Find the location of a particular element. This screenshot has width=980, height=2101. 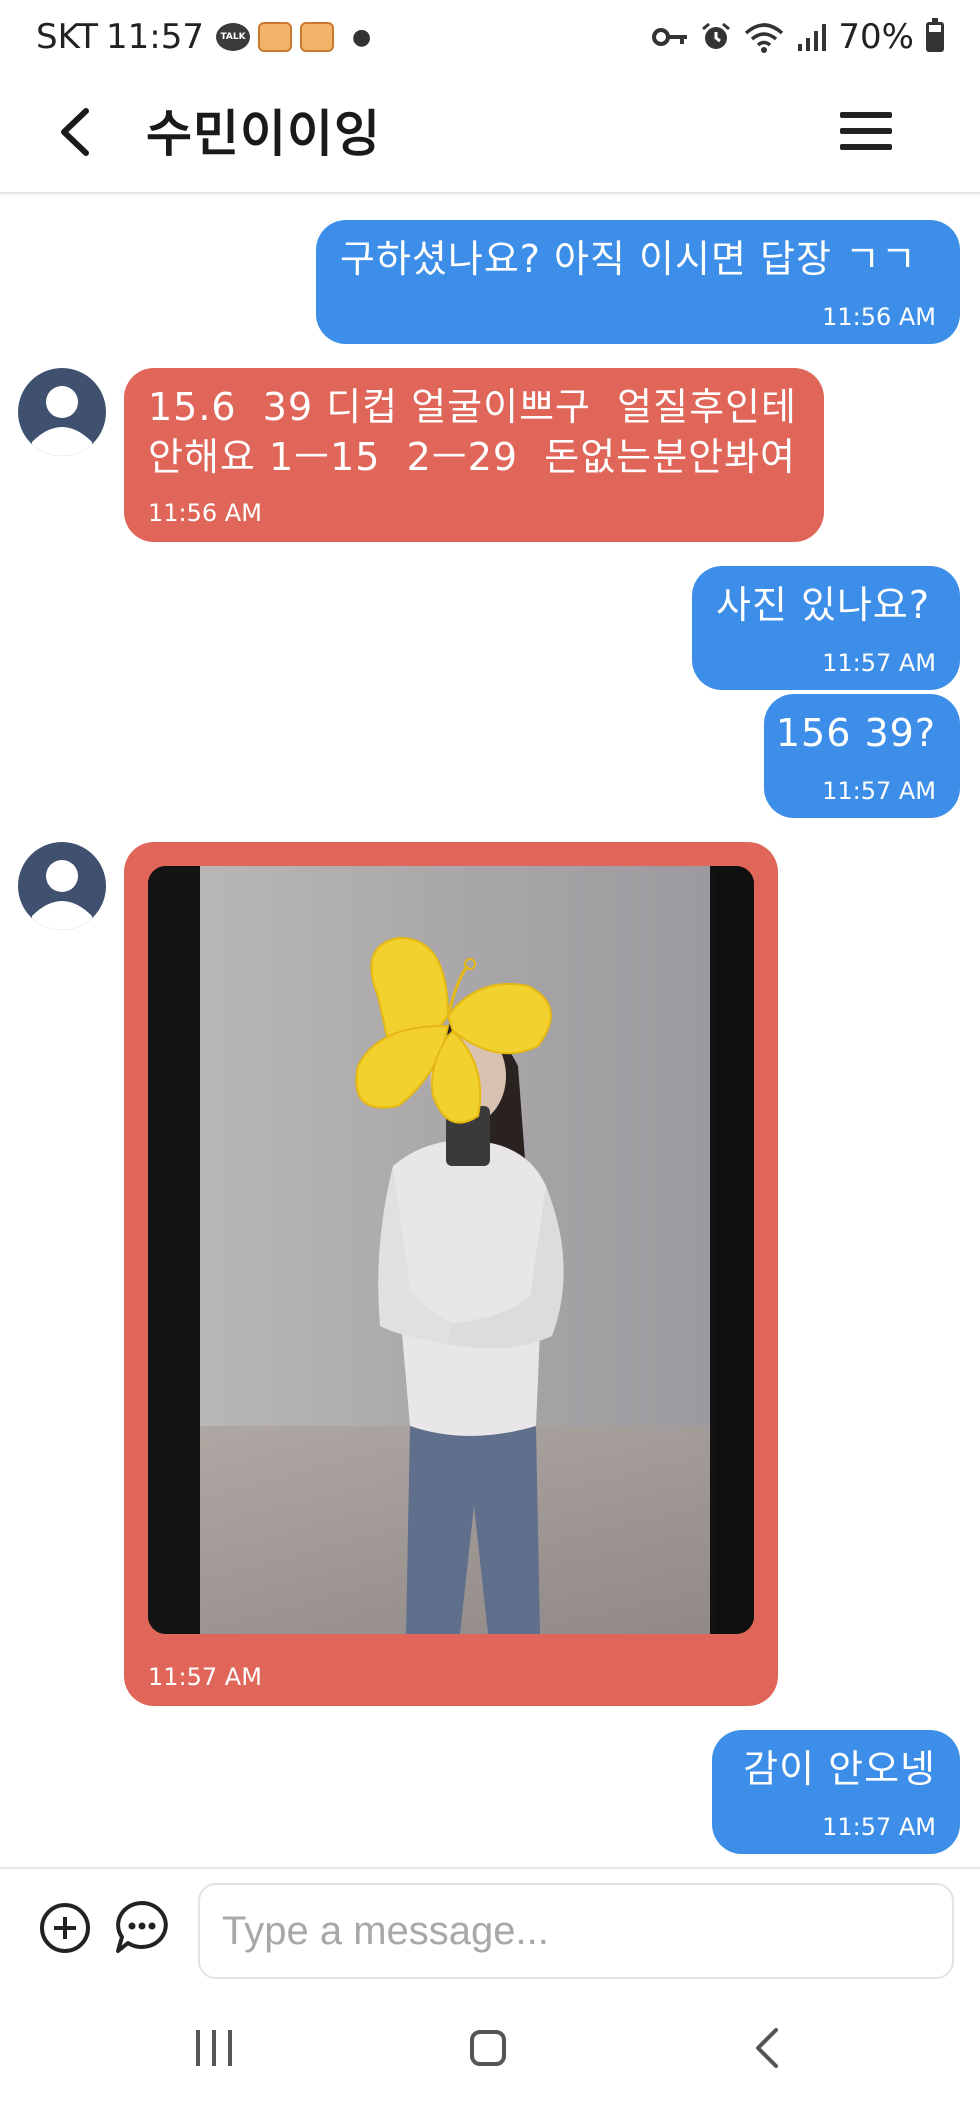

battery-percent: 70% is located at coordinates (876, 37).